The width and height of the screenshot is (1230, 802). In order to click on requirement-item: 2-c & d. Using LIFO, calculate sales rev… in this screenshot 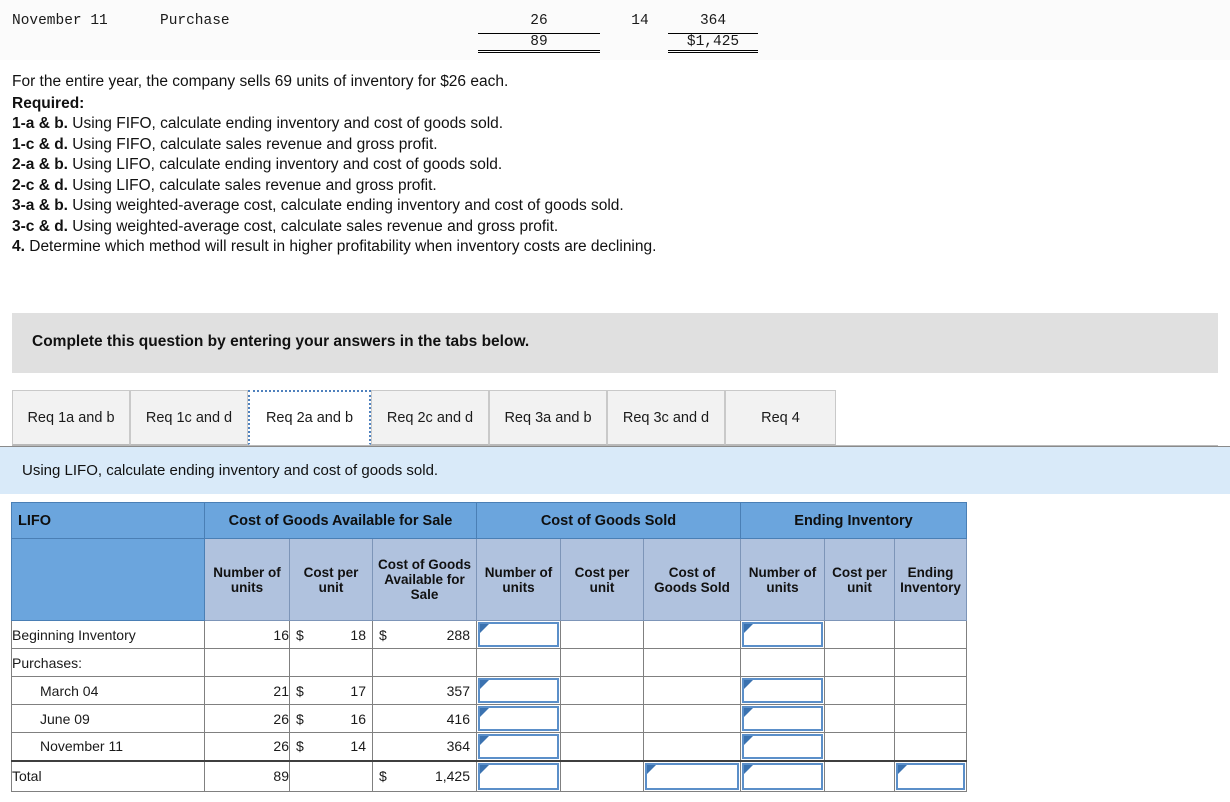, I will do `click(224, 185)`.